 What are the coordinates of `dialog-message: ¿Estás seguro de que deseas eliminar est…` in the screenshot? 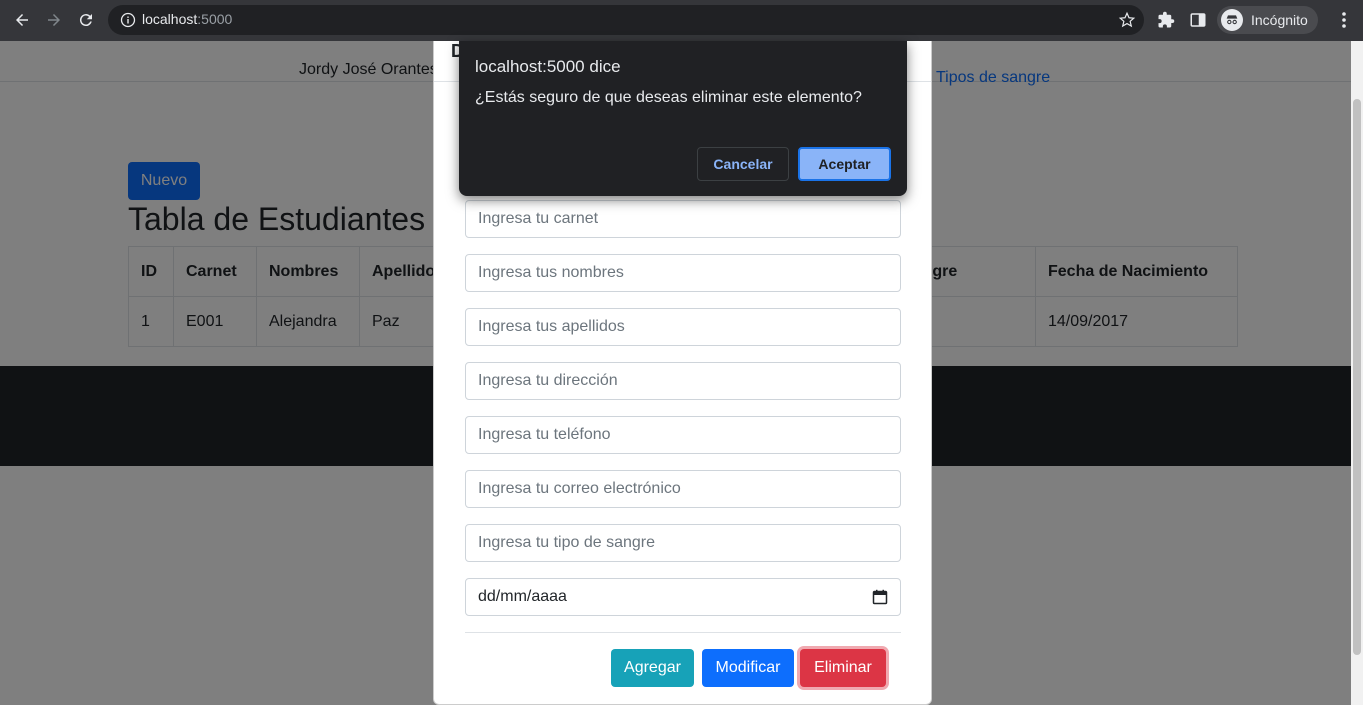 It's located at (668, 97).